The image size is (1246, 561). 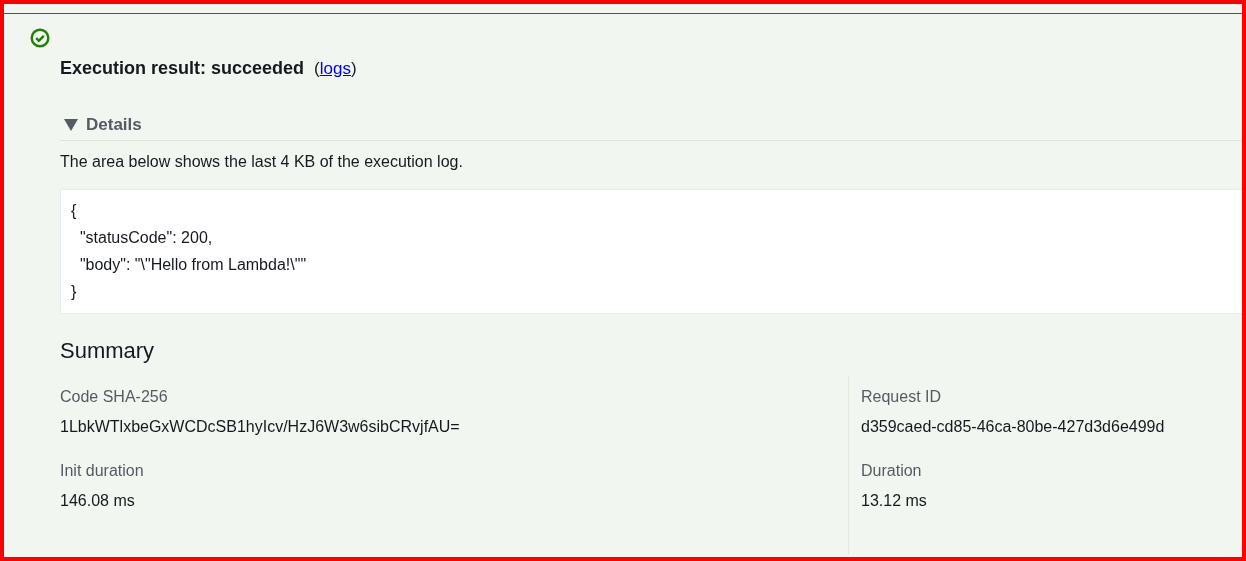 I want to click on result-title: Execution result: succeeded, so click(x=182, y=68).